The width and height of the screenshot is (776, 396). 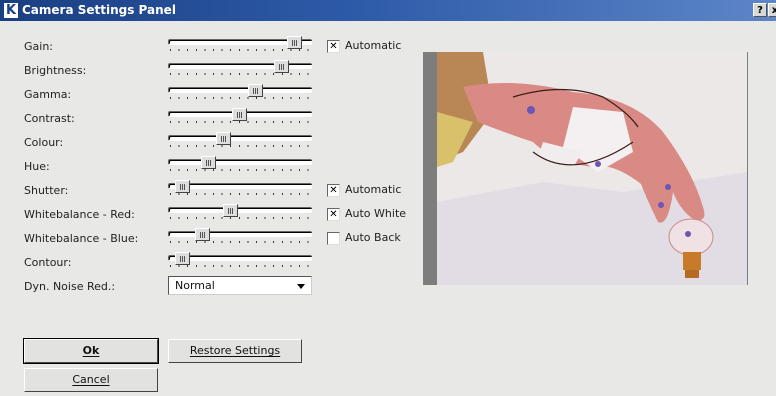 What do you see at coordinates (240, 190) in the screenshot?
I see `shutter-slider` at bounding box center [240, 190].